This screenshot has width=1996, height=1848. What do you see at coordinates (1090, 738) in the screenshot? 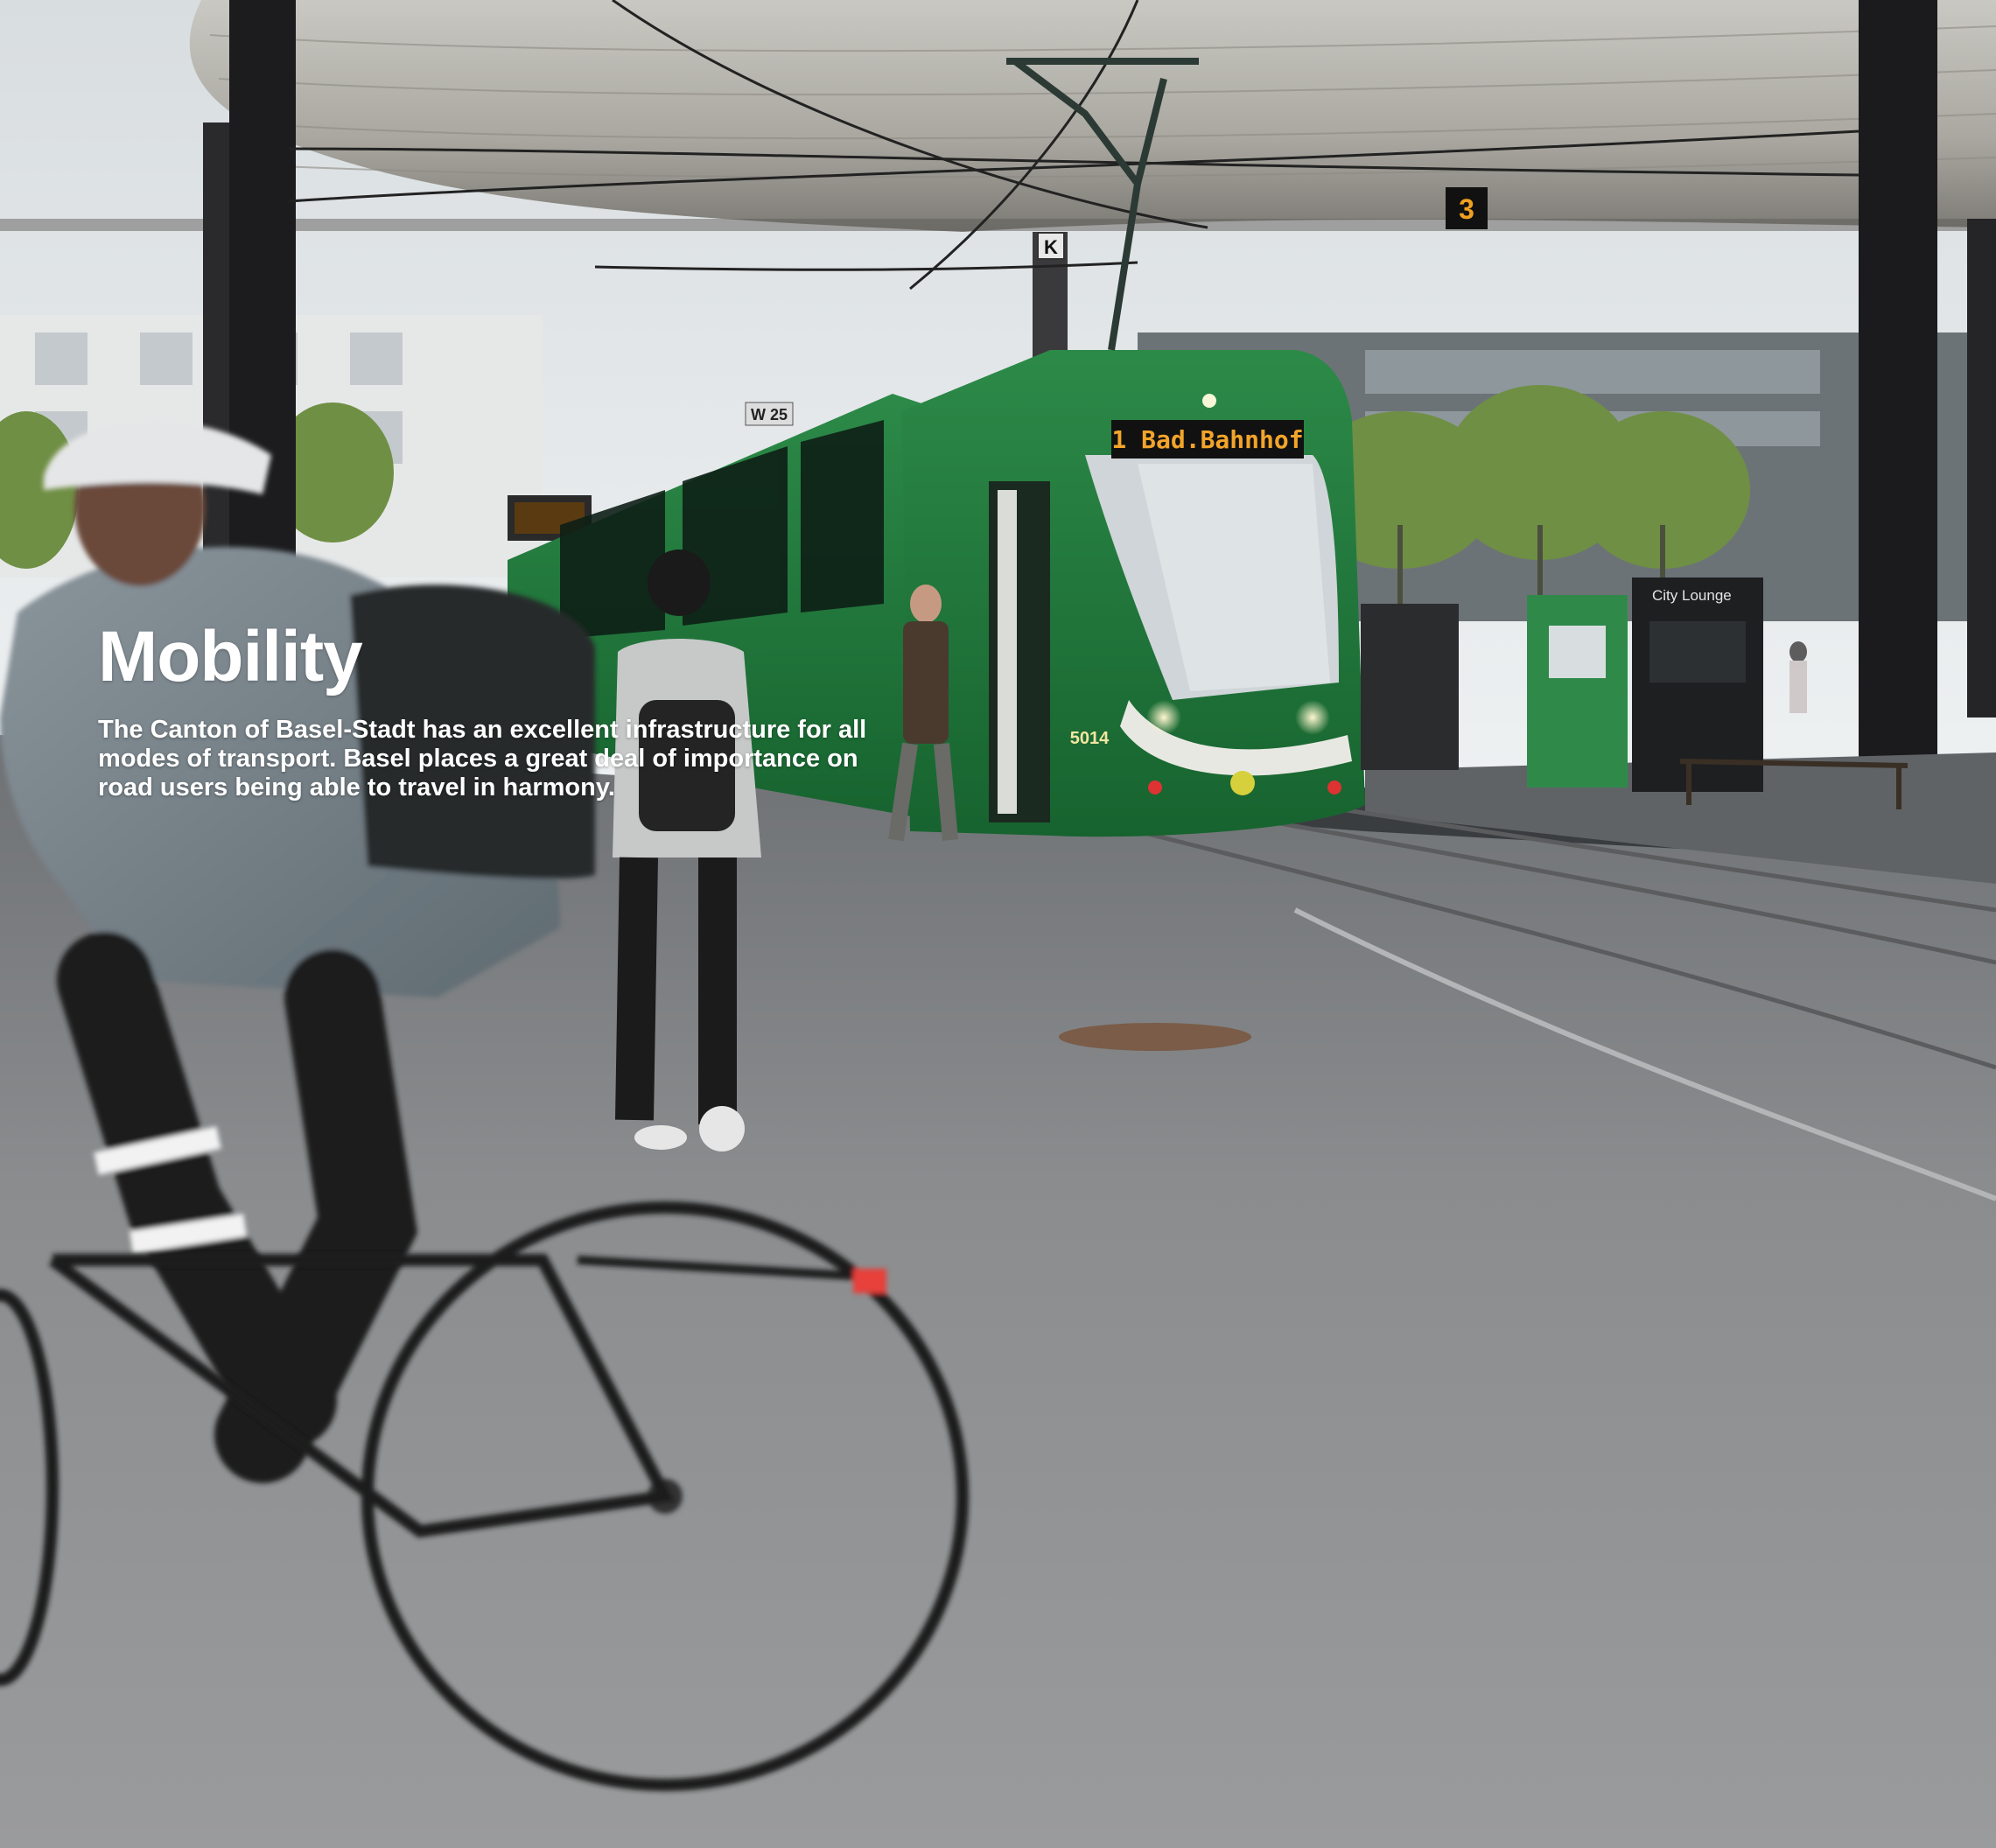
I see `tram-number: 5014` at bounding box center [1090, 738].